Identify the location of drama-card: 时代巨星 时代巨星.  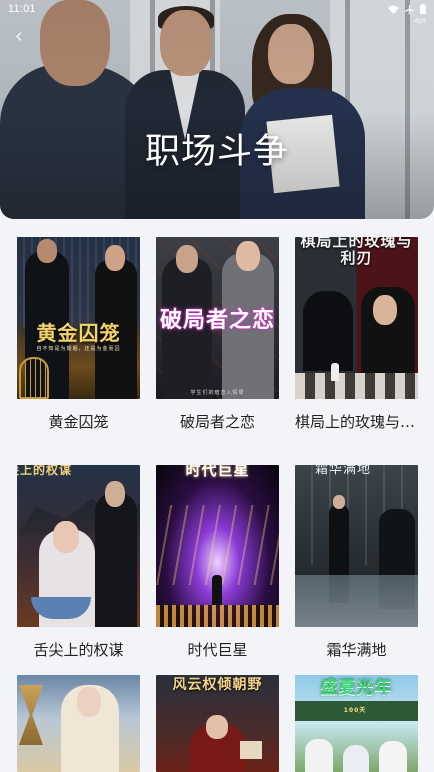
(217, 562).